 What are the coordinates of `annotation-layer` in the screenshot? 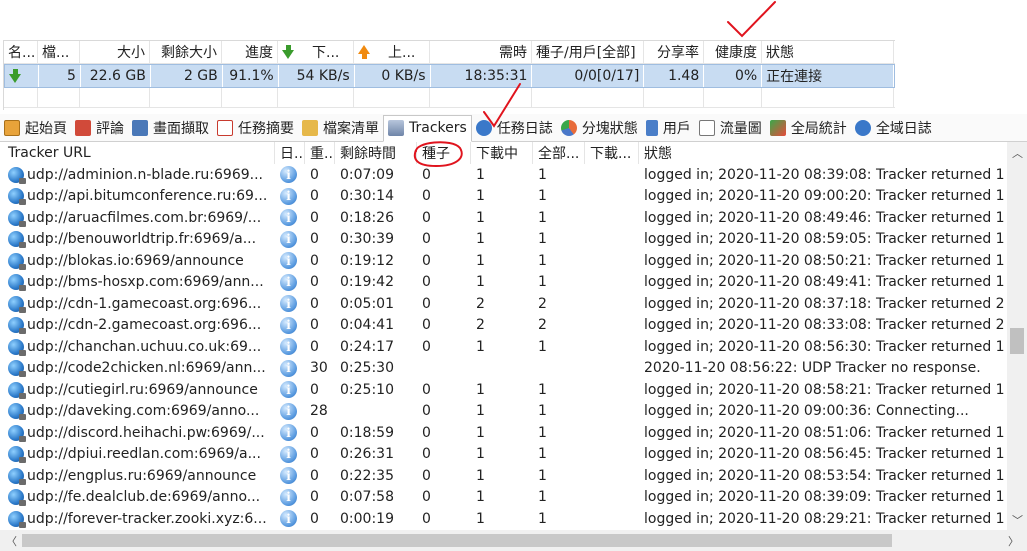 It's located at (594, 84).